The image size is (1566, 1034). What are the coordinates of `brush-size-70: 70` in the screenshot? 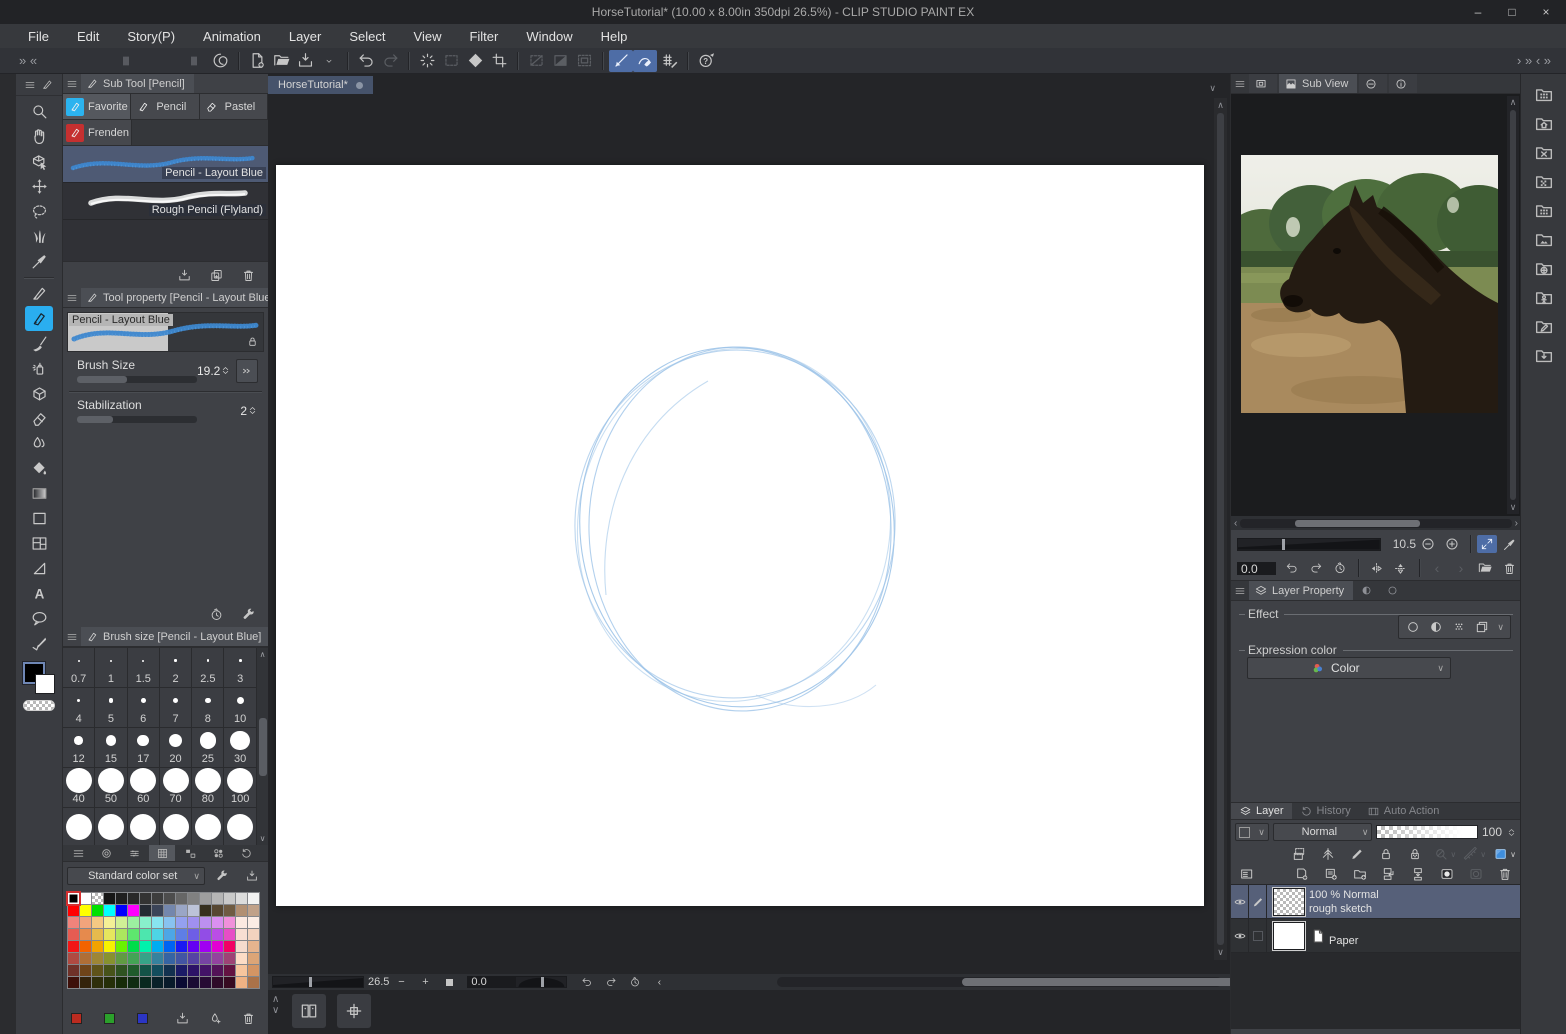 It's located at (176, 788).